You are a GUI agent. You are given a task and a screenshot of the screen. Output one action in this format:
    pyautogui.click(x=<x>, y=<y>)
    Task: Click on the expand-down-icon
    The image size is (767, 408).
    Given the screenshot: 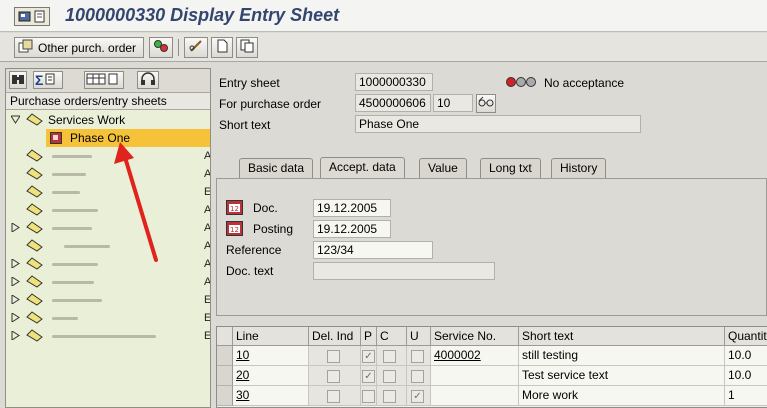 What is the action you would take?
    pyautogui.click(x=15, y=119)
    